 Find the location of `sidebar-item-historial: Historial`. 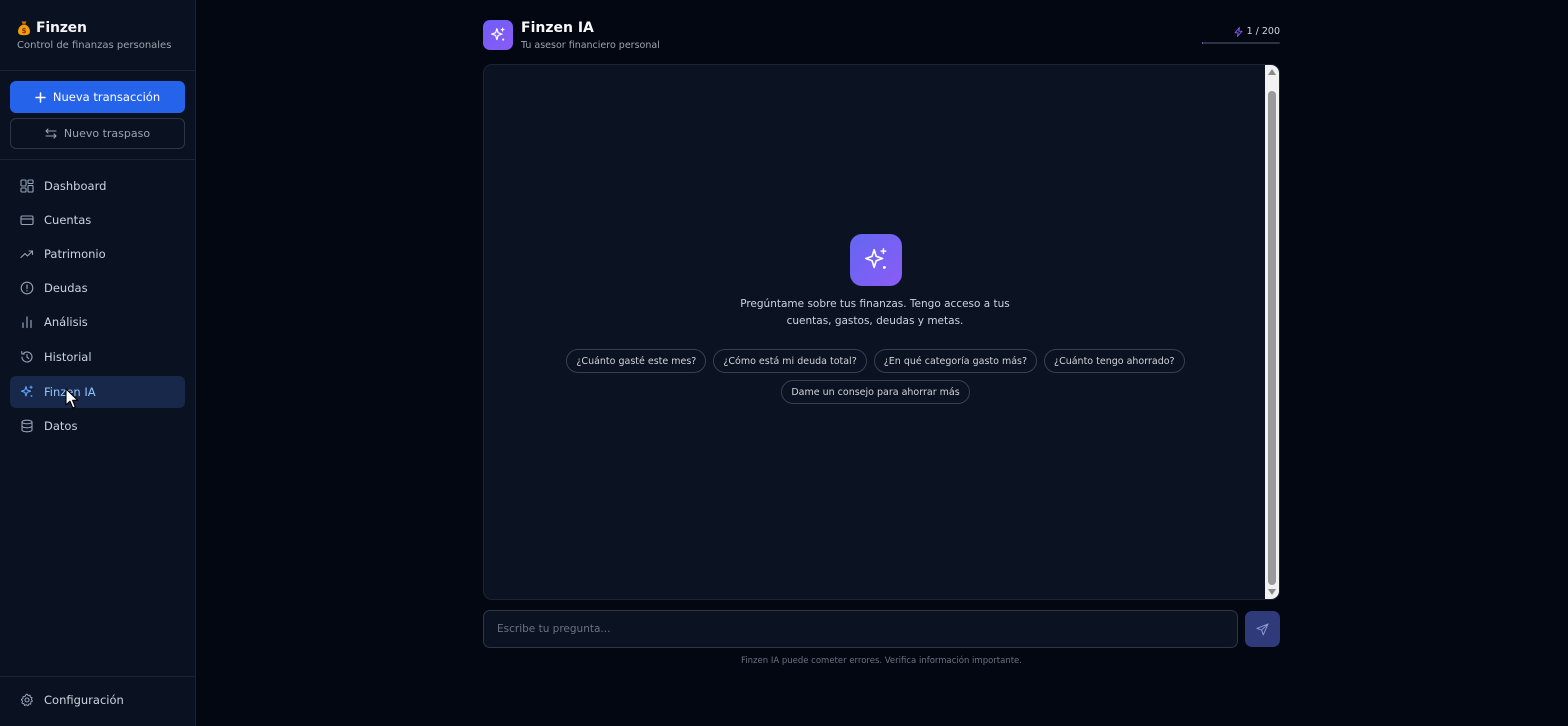

sidebar-item-historial: Historial is located at coordinates (97, 357).